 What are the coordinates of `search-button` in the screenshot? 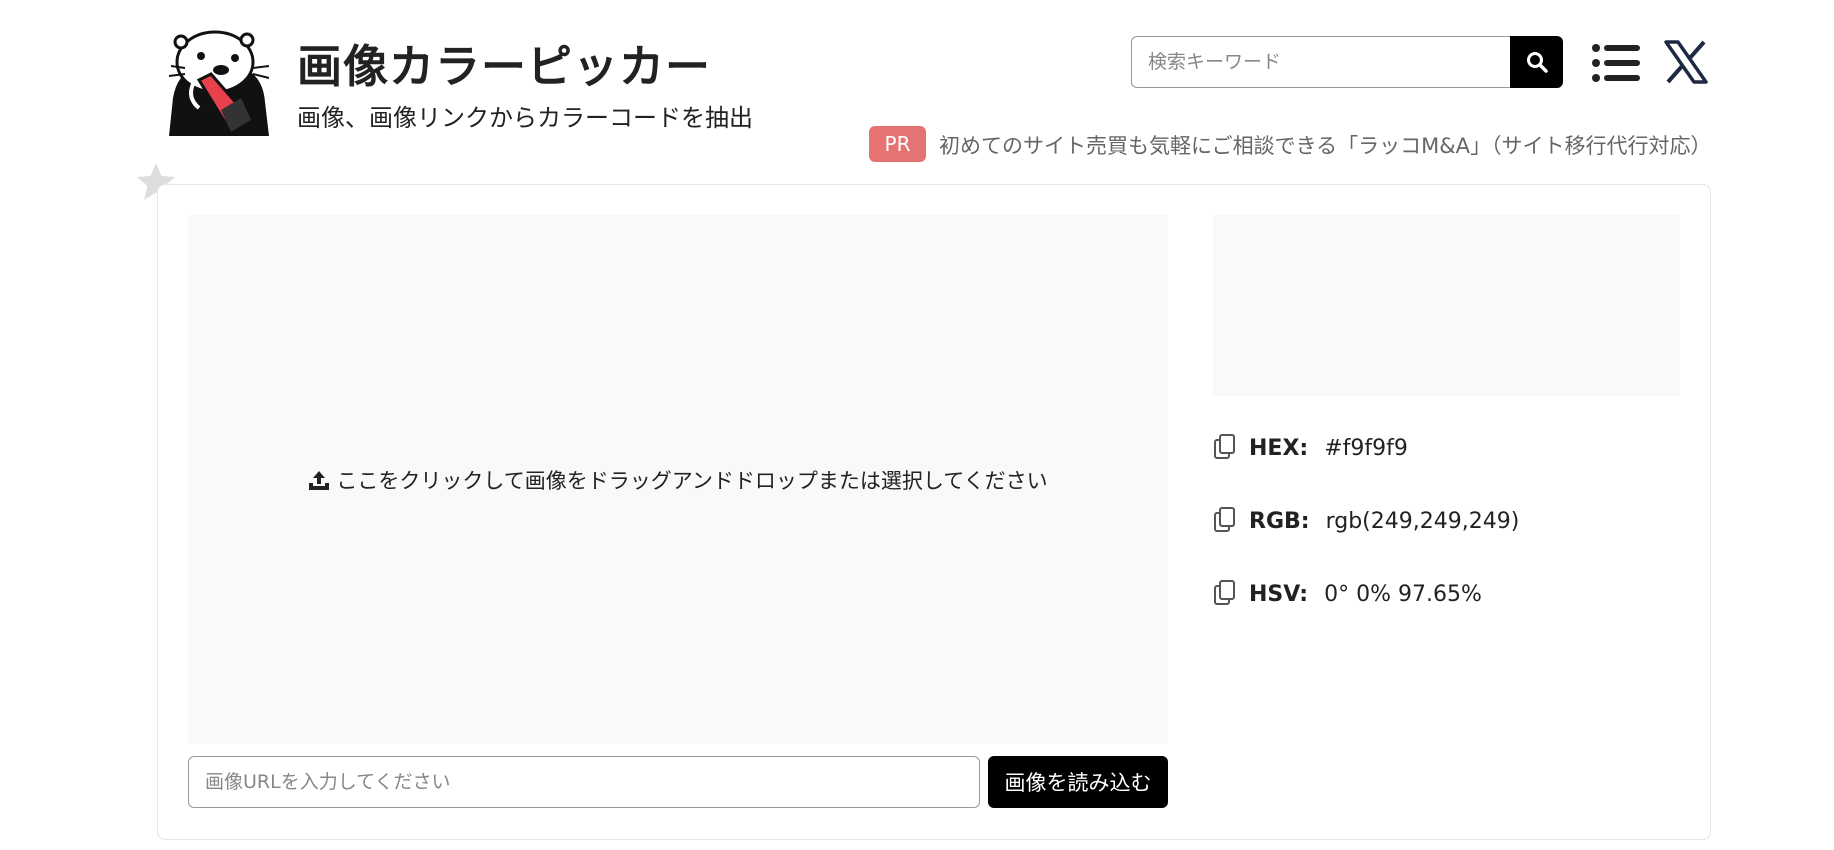 It's located at (1536, 62).